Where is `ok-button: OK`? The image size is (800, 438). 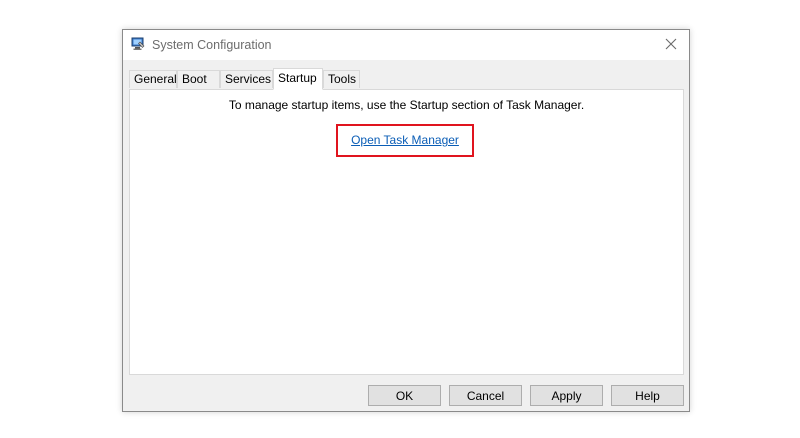 ok-button: OK is located at coordinates (404, 395).